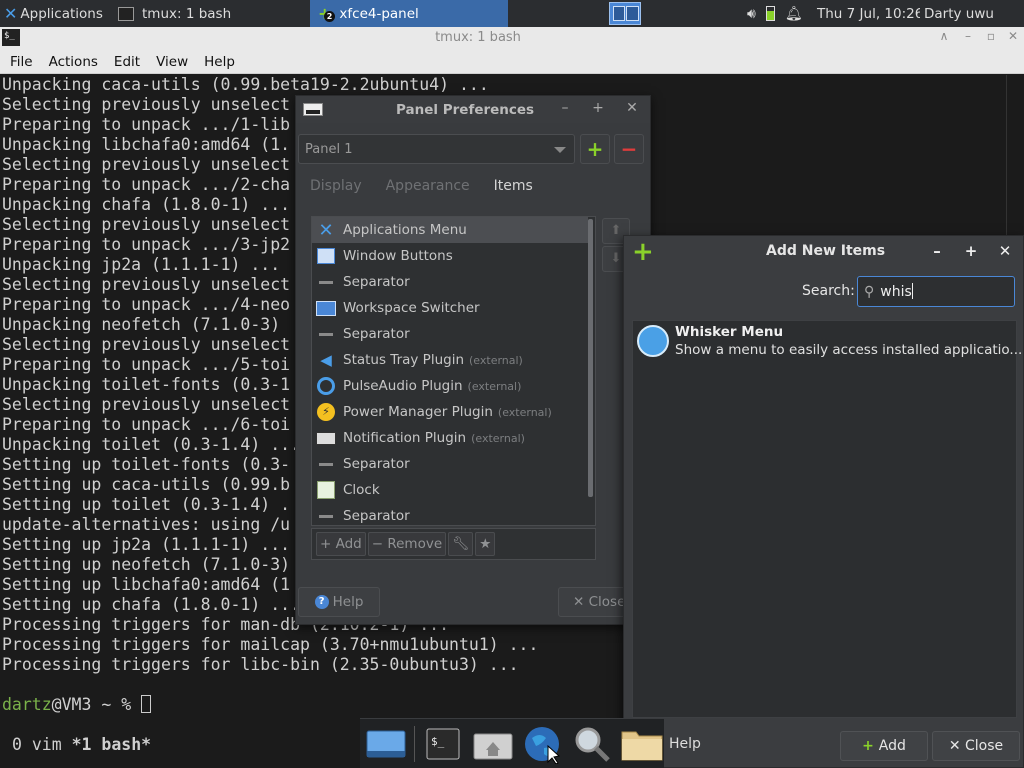  Describe the element at coordinates (326, 490) in the screenshot. I see `clock-icon` at that location.